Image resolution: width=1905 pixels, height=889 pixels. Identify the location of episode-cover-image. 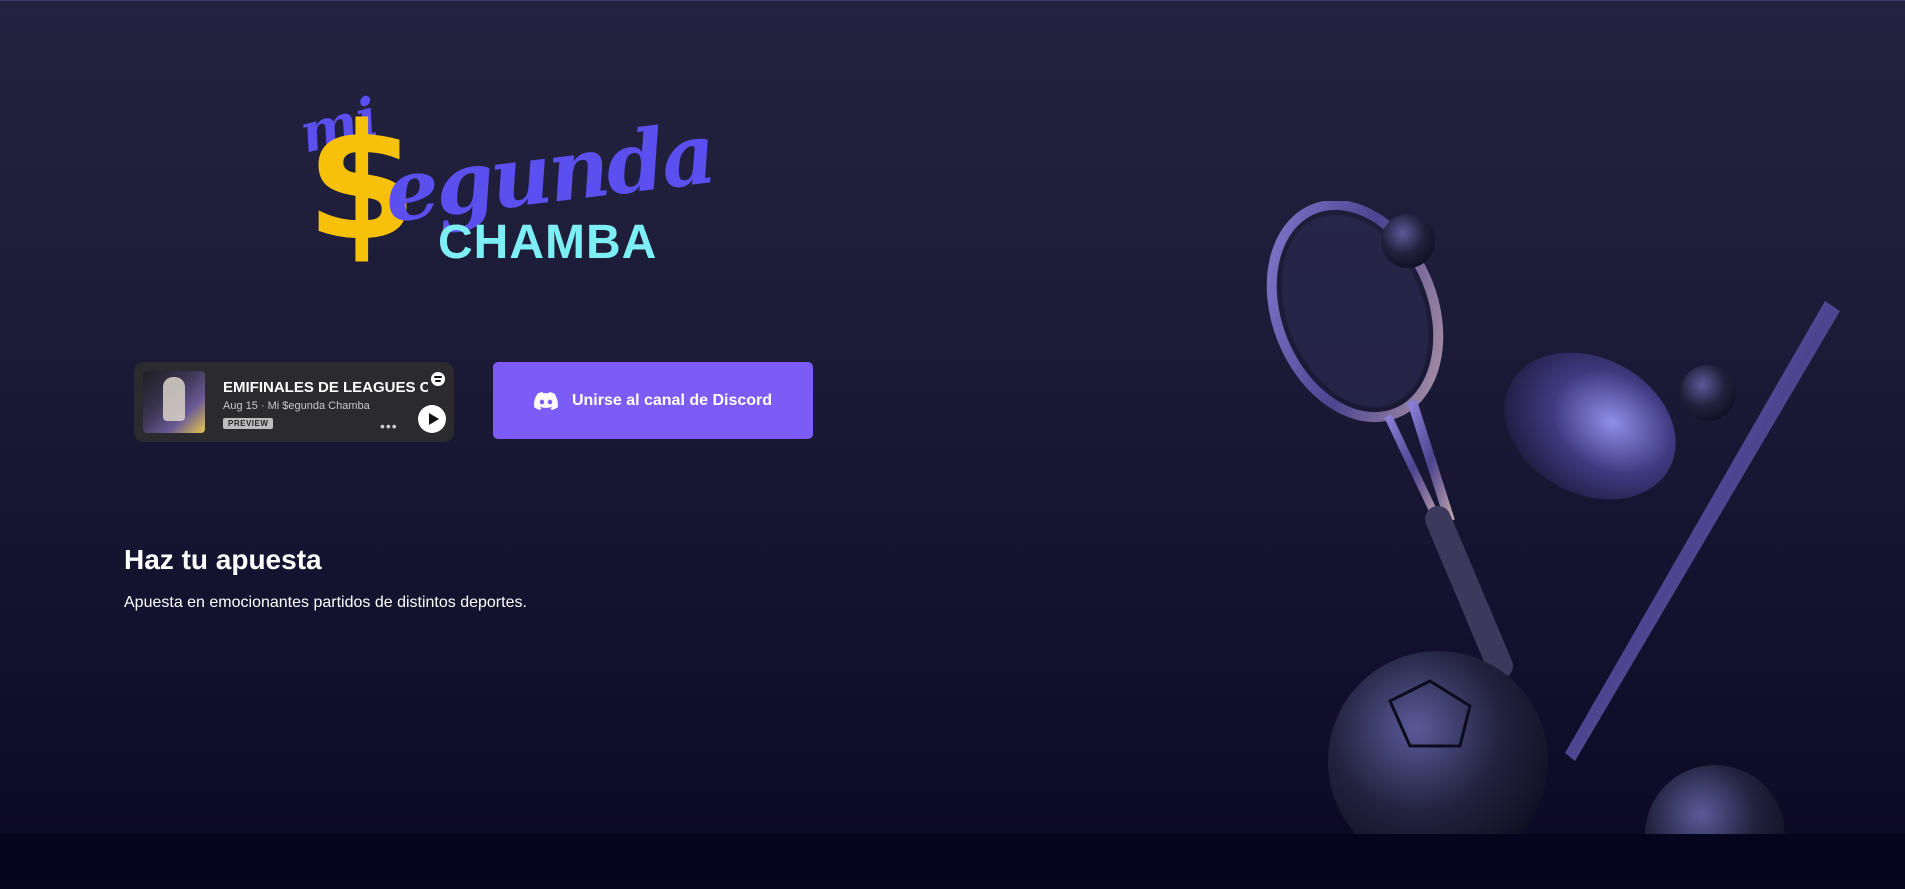
(174, 402).